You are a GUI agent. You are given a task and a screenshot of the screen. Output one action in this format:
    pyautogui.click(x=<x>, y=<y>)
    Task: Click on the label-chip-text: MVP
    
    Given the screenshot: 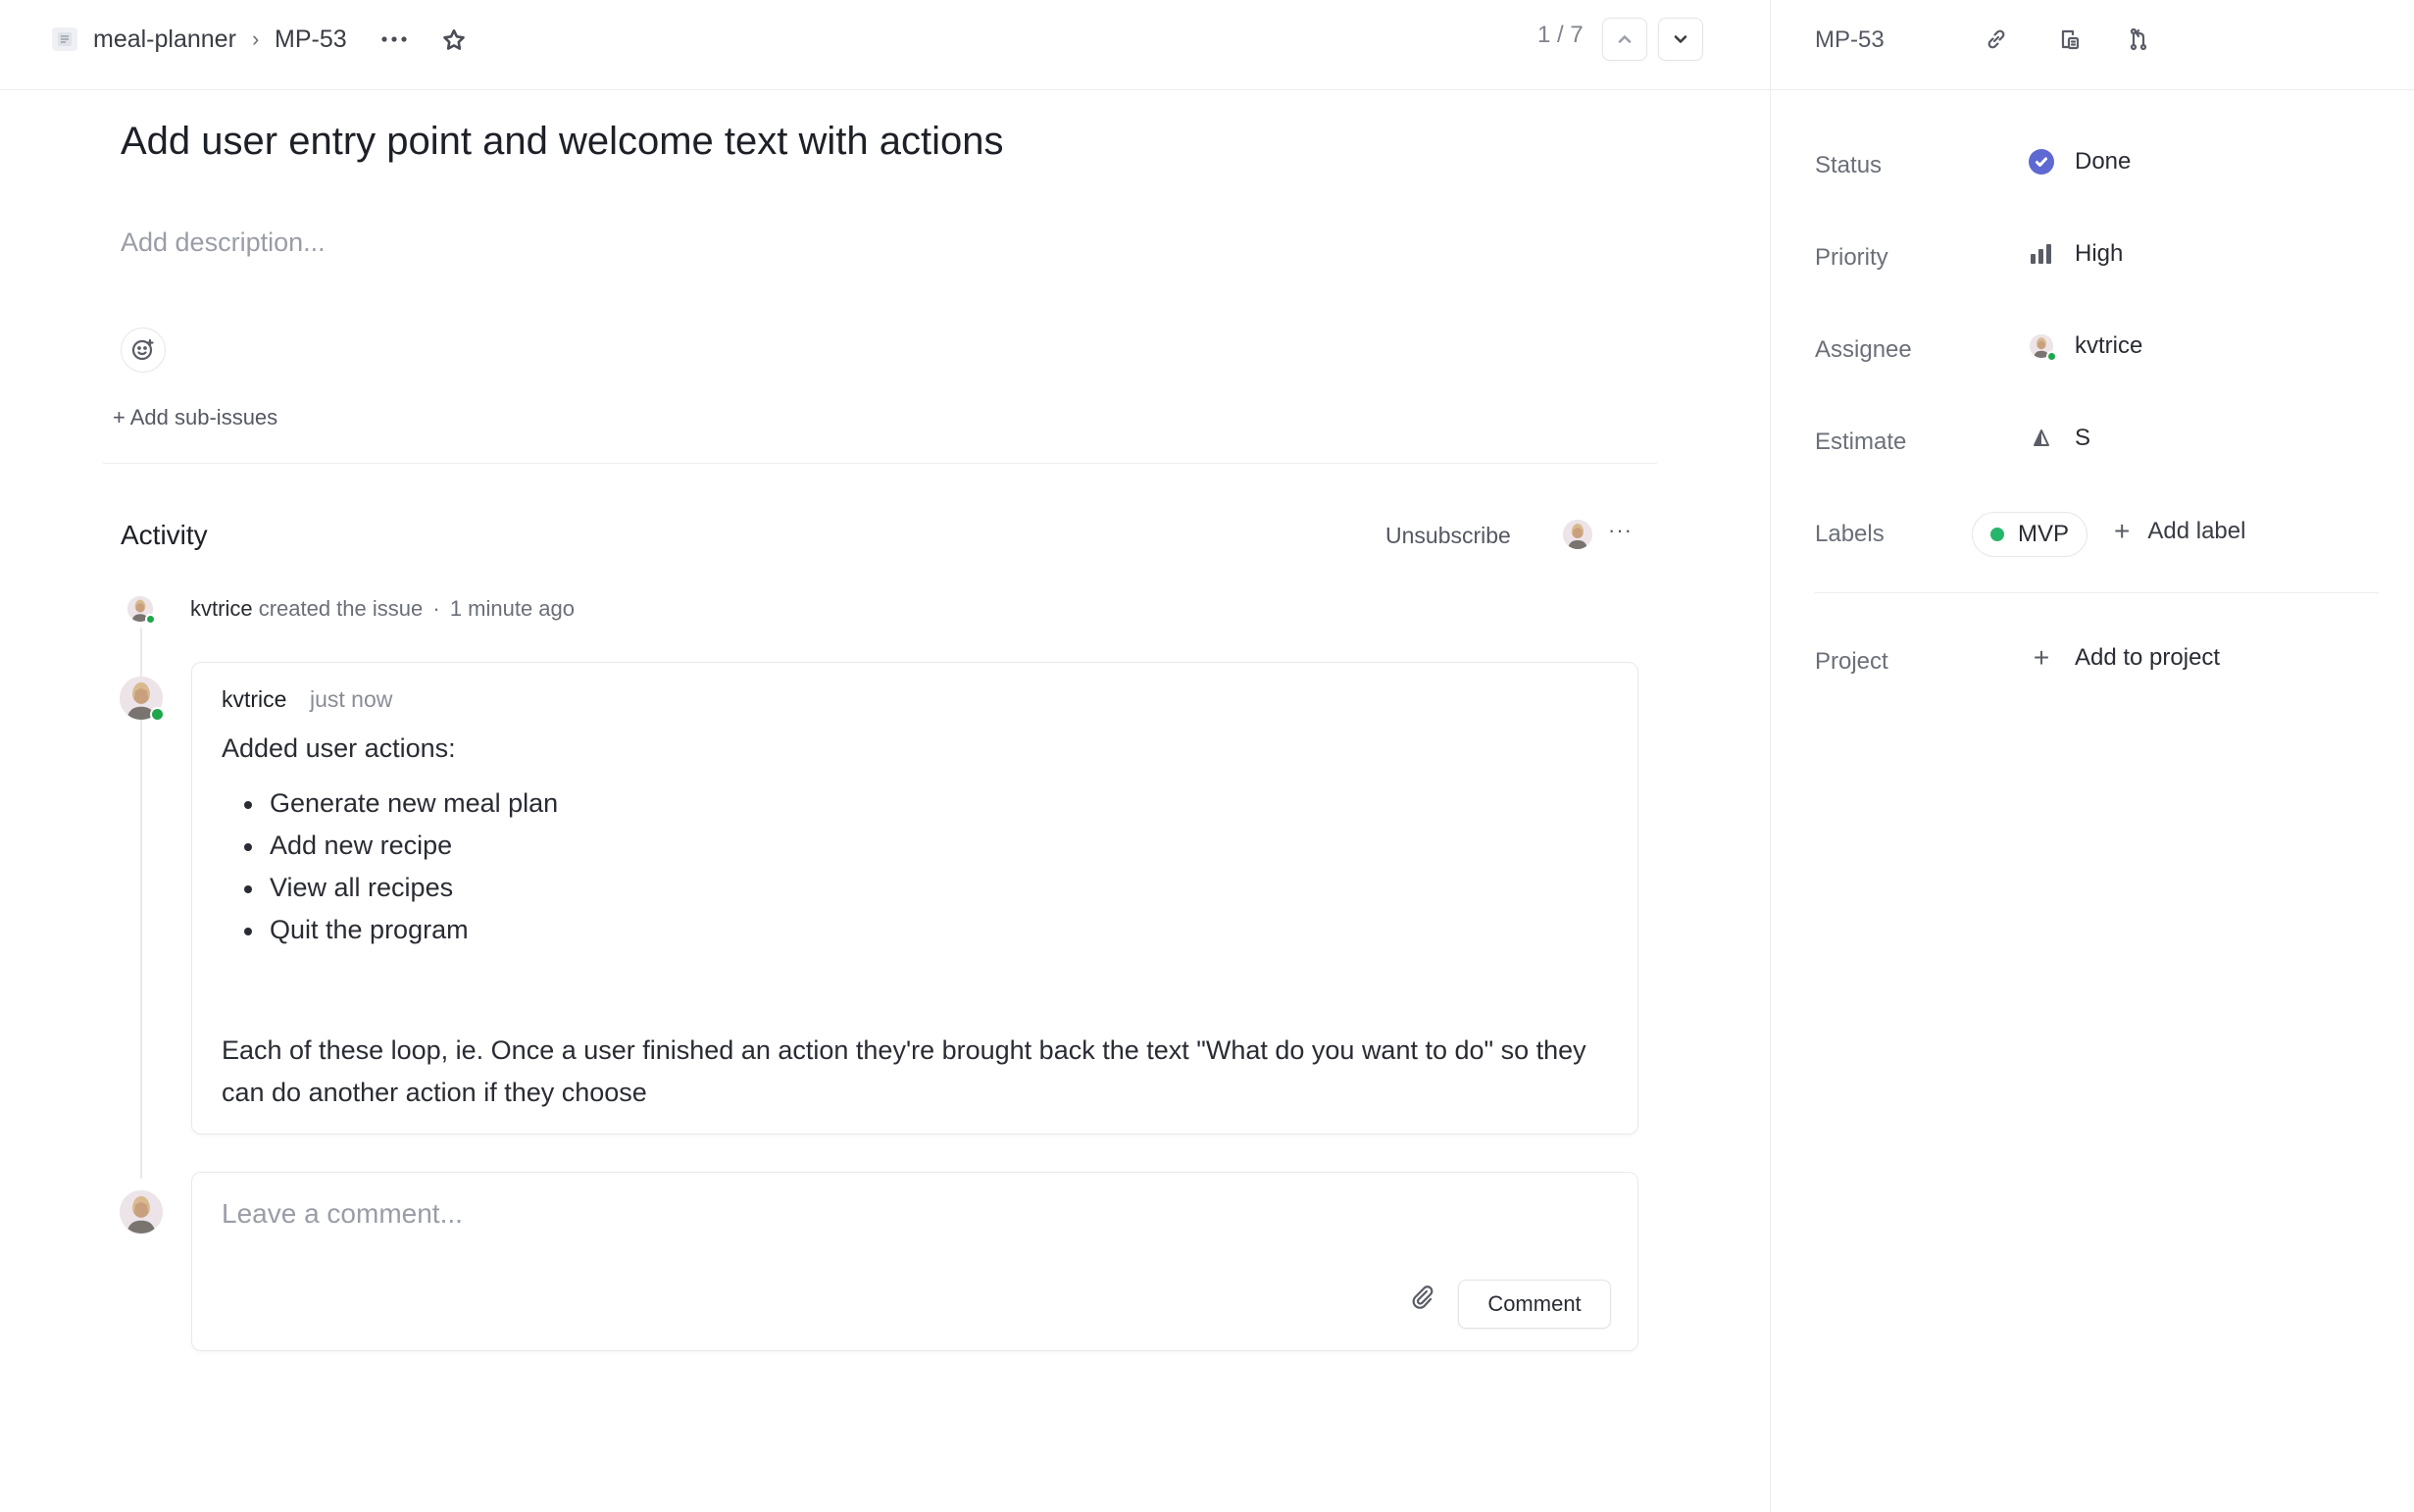 What is the action you would take?
    pyautogui.click(x=2044, y=534)
    